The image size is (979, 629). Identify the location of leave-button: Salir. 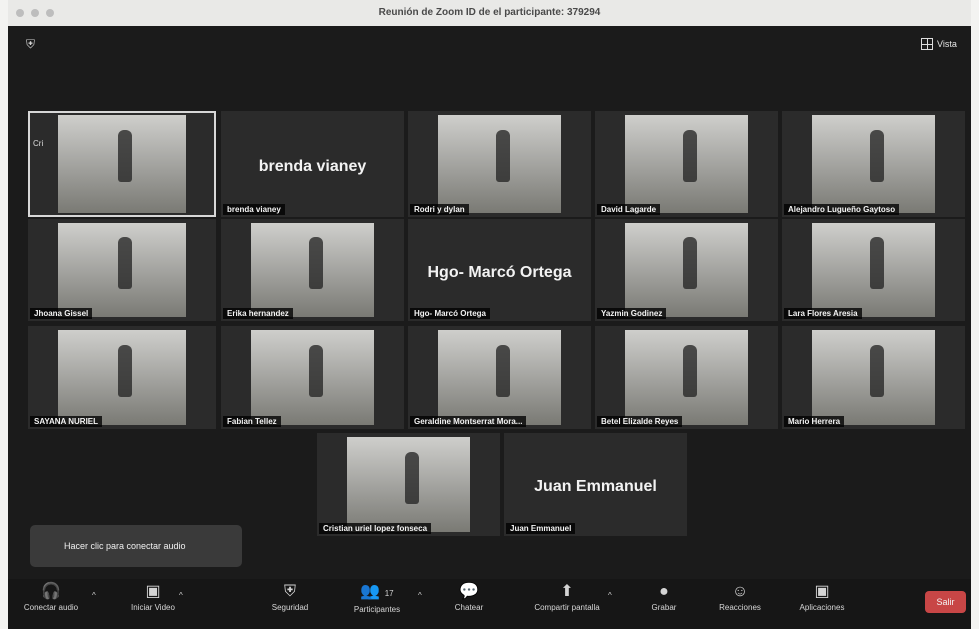
(945, 602).